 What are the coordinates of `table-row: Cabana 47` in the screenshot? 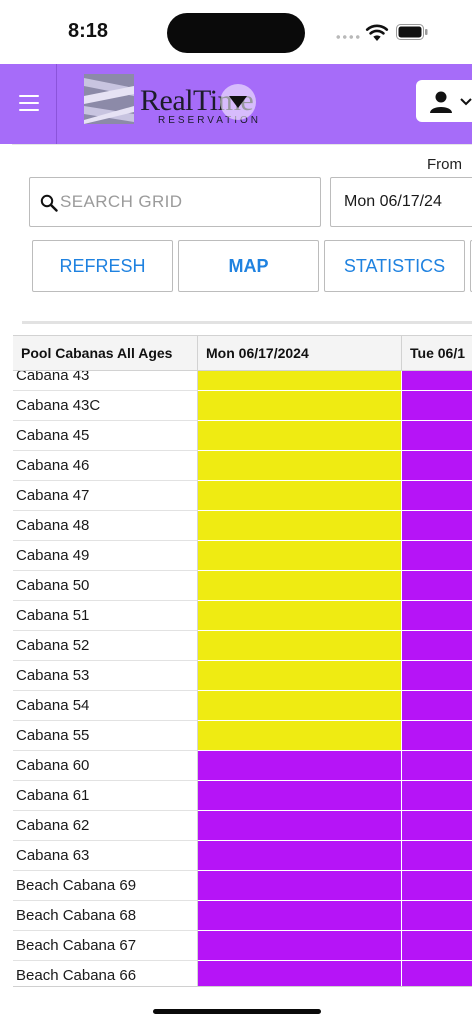 It's located at (242, 496).